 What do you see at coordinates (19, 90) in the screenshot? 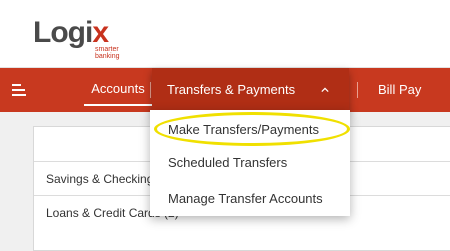
I see `hamburger-menu-icon` at bounding box center [19, 90].